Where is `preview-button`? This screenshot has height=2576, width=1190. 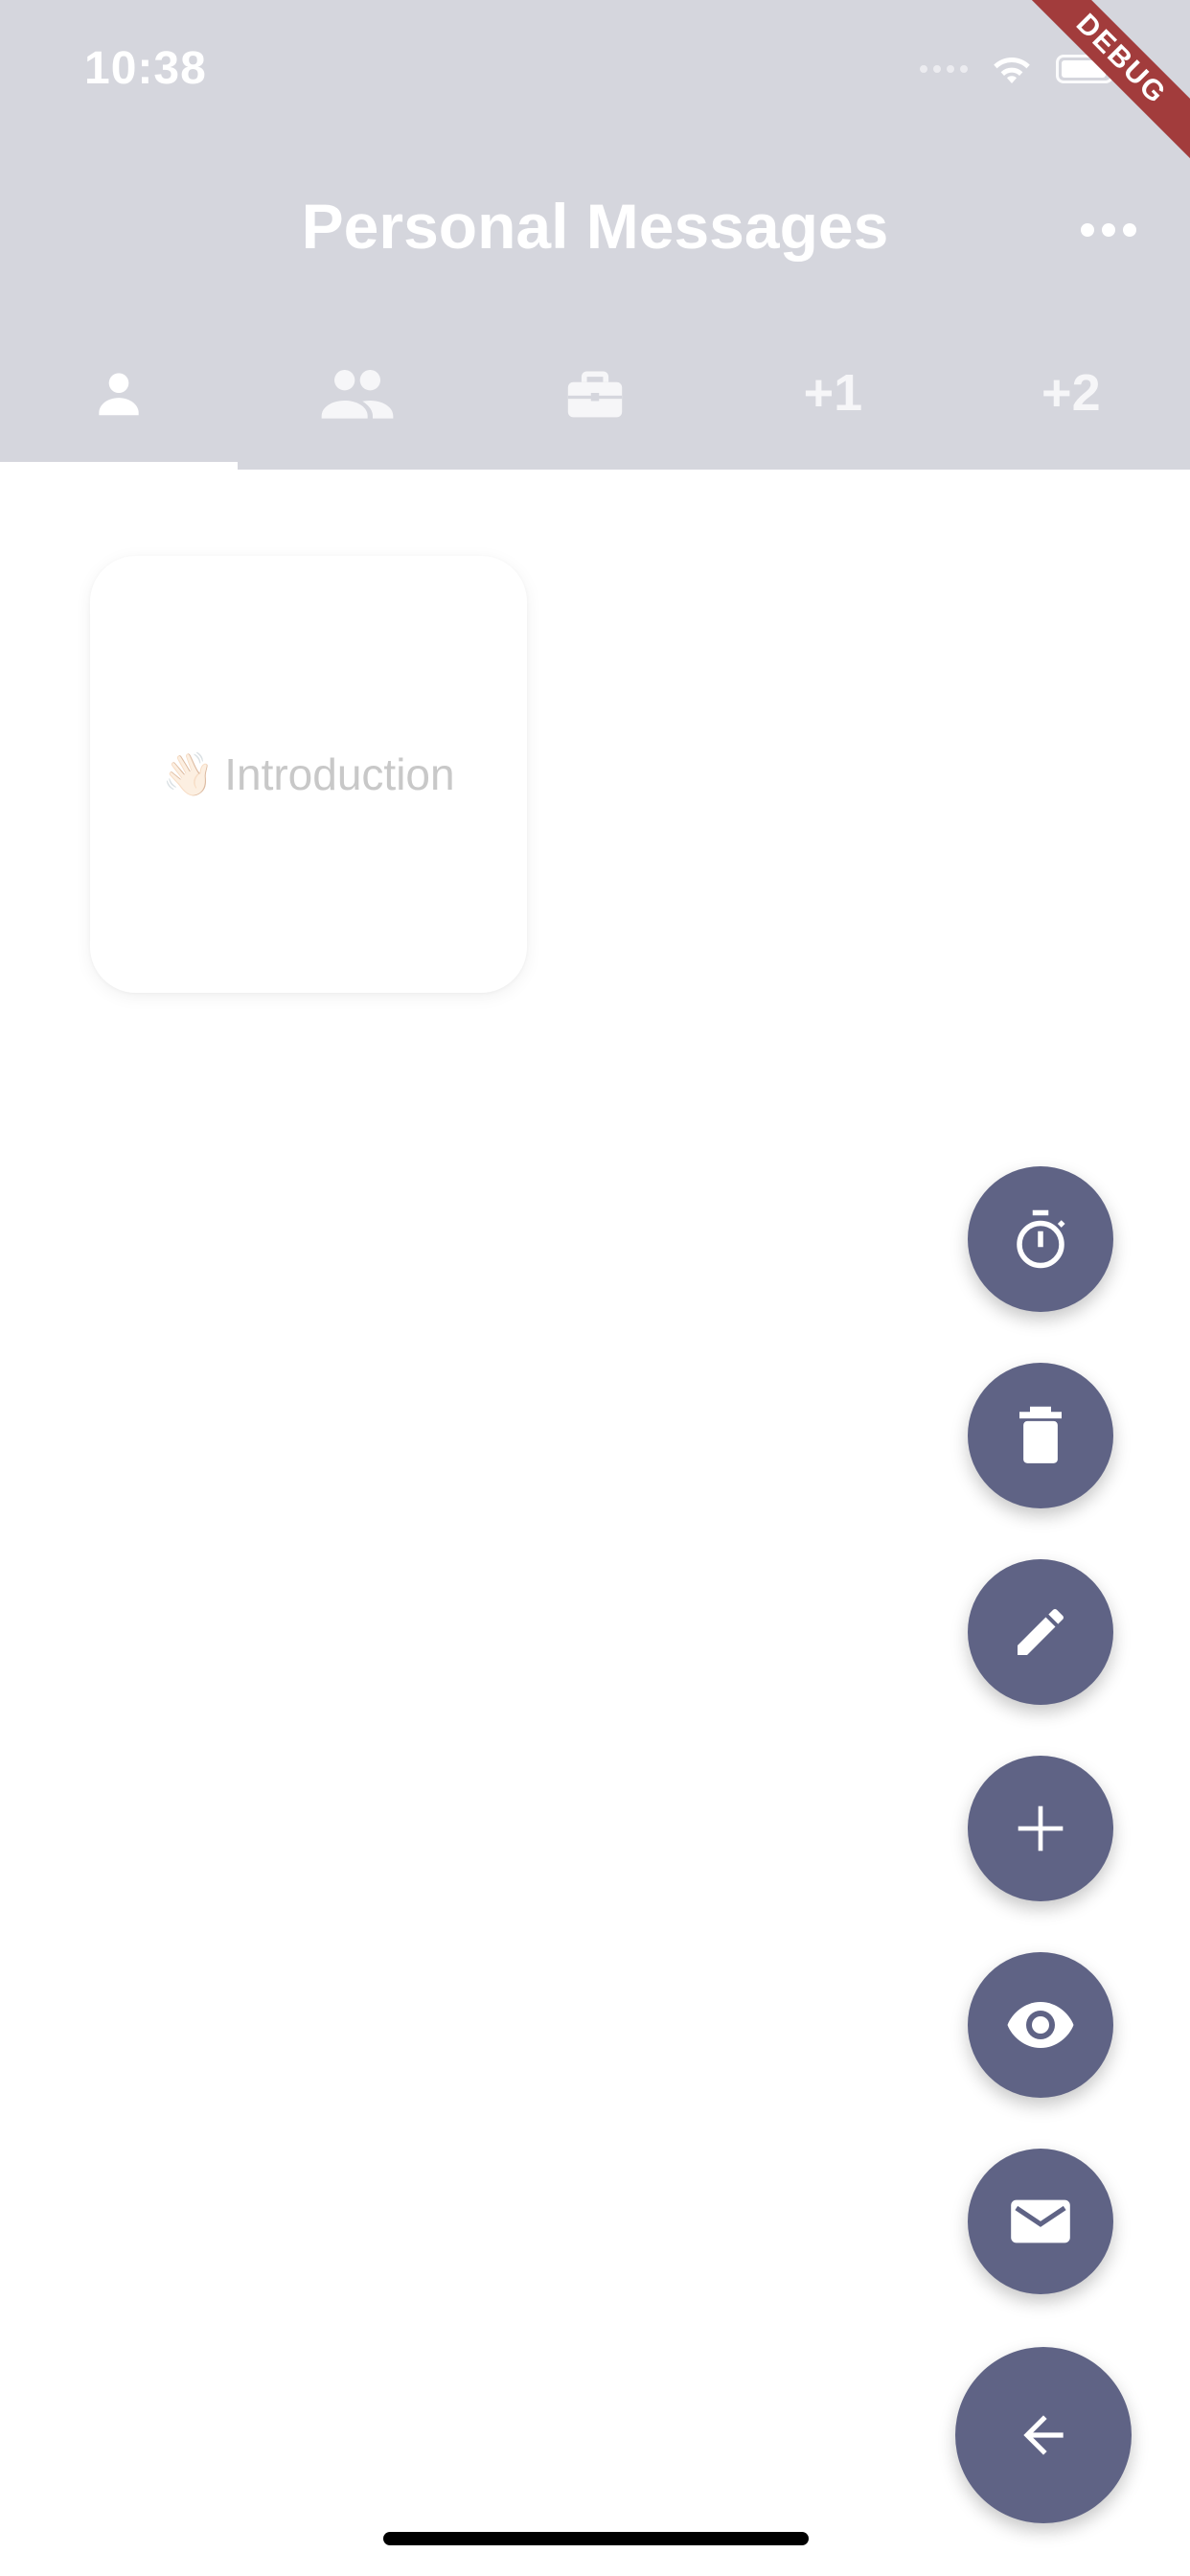 preview-button is located at coordinates (1040, 2025).